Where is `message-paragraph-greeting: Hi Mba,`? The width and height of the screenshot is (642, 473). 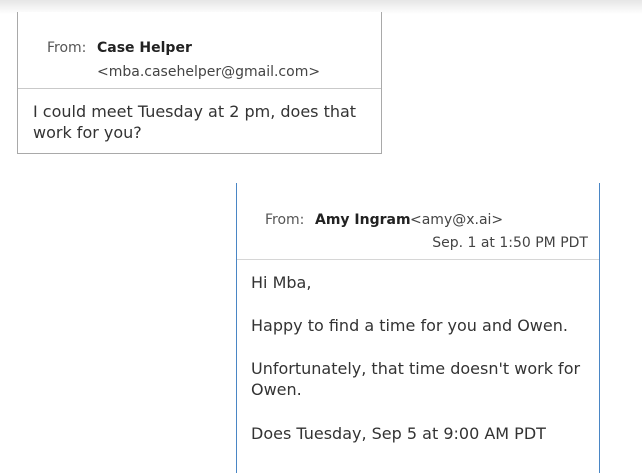
message-paragraph-greeting: Hi Mba, is located at coordinates (281, 282).